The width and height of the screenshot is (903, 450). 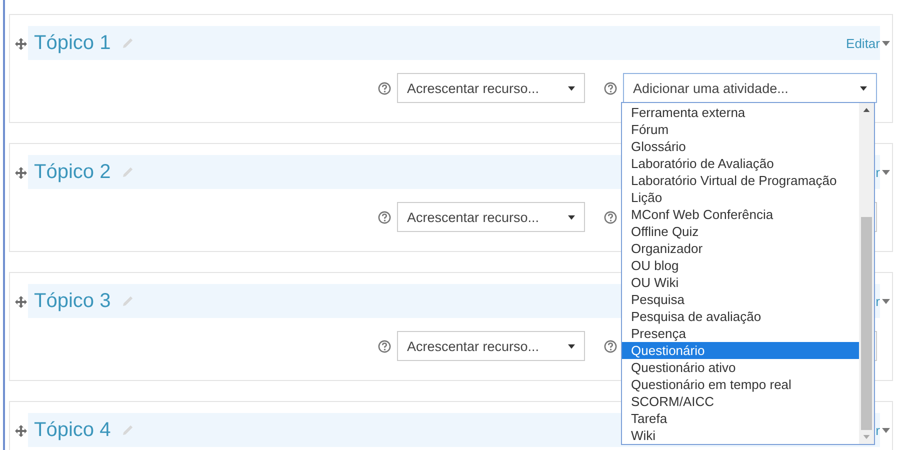 What do you see at coordinates (740, 248) in the screenshot?
I see `dropdown-option: Organizador` at bounding box center [740, 248].